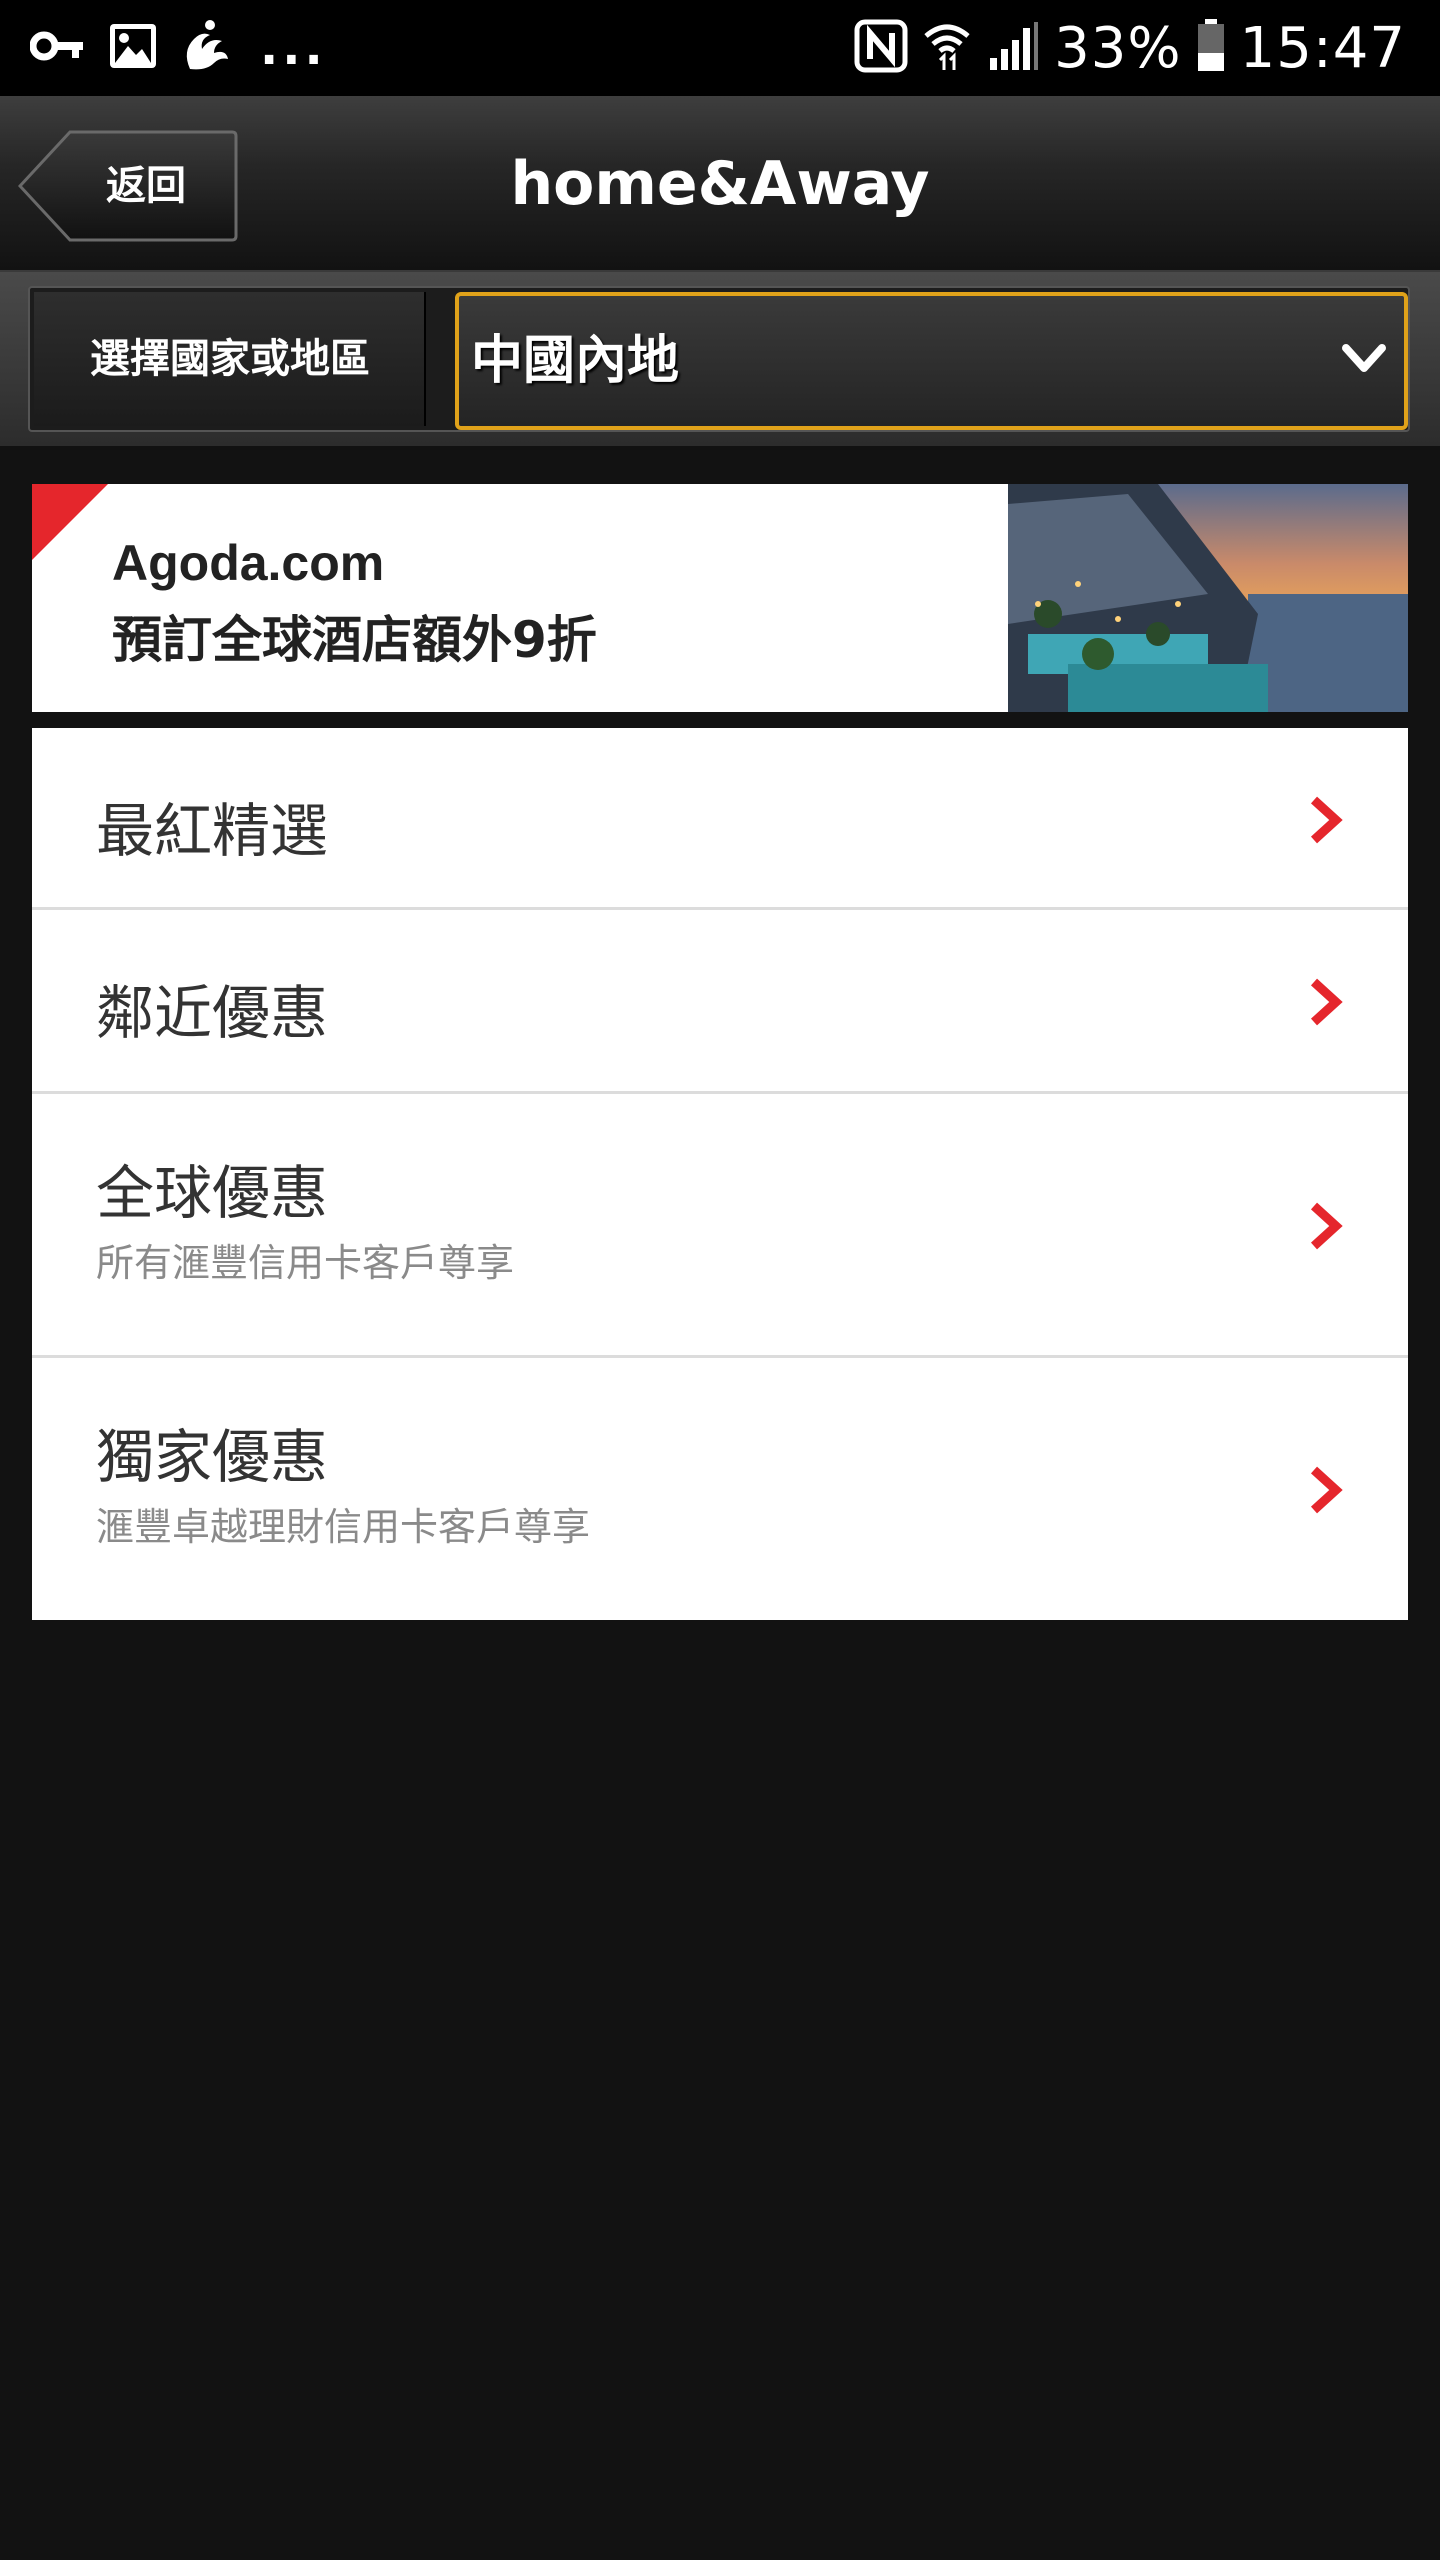 The width and height of the screenshot is (1440, 2560). Describe the element at coordinates (206, 48) in the screenshot. I see `uc-browser-icon` at that location.